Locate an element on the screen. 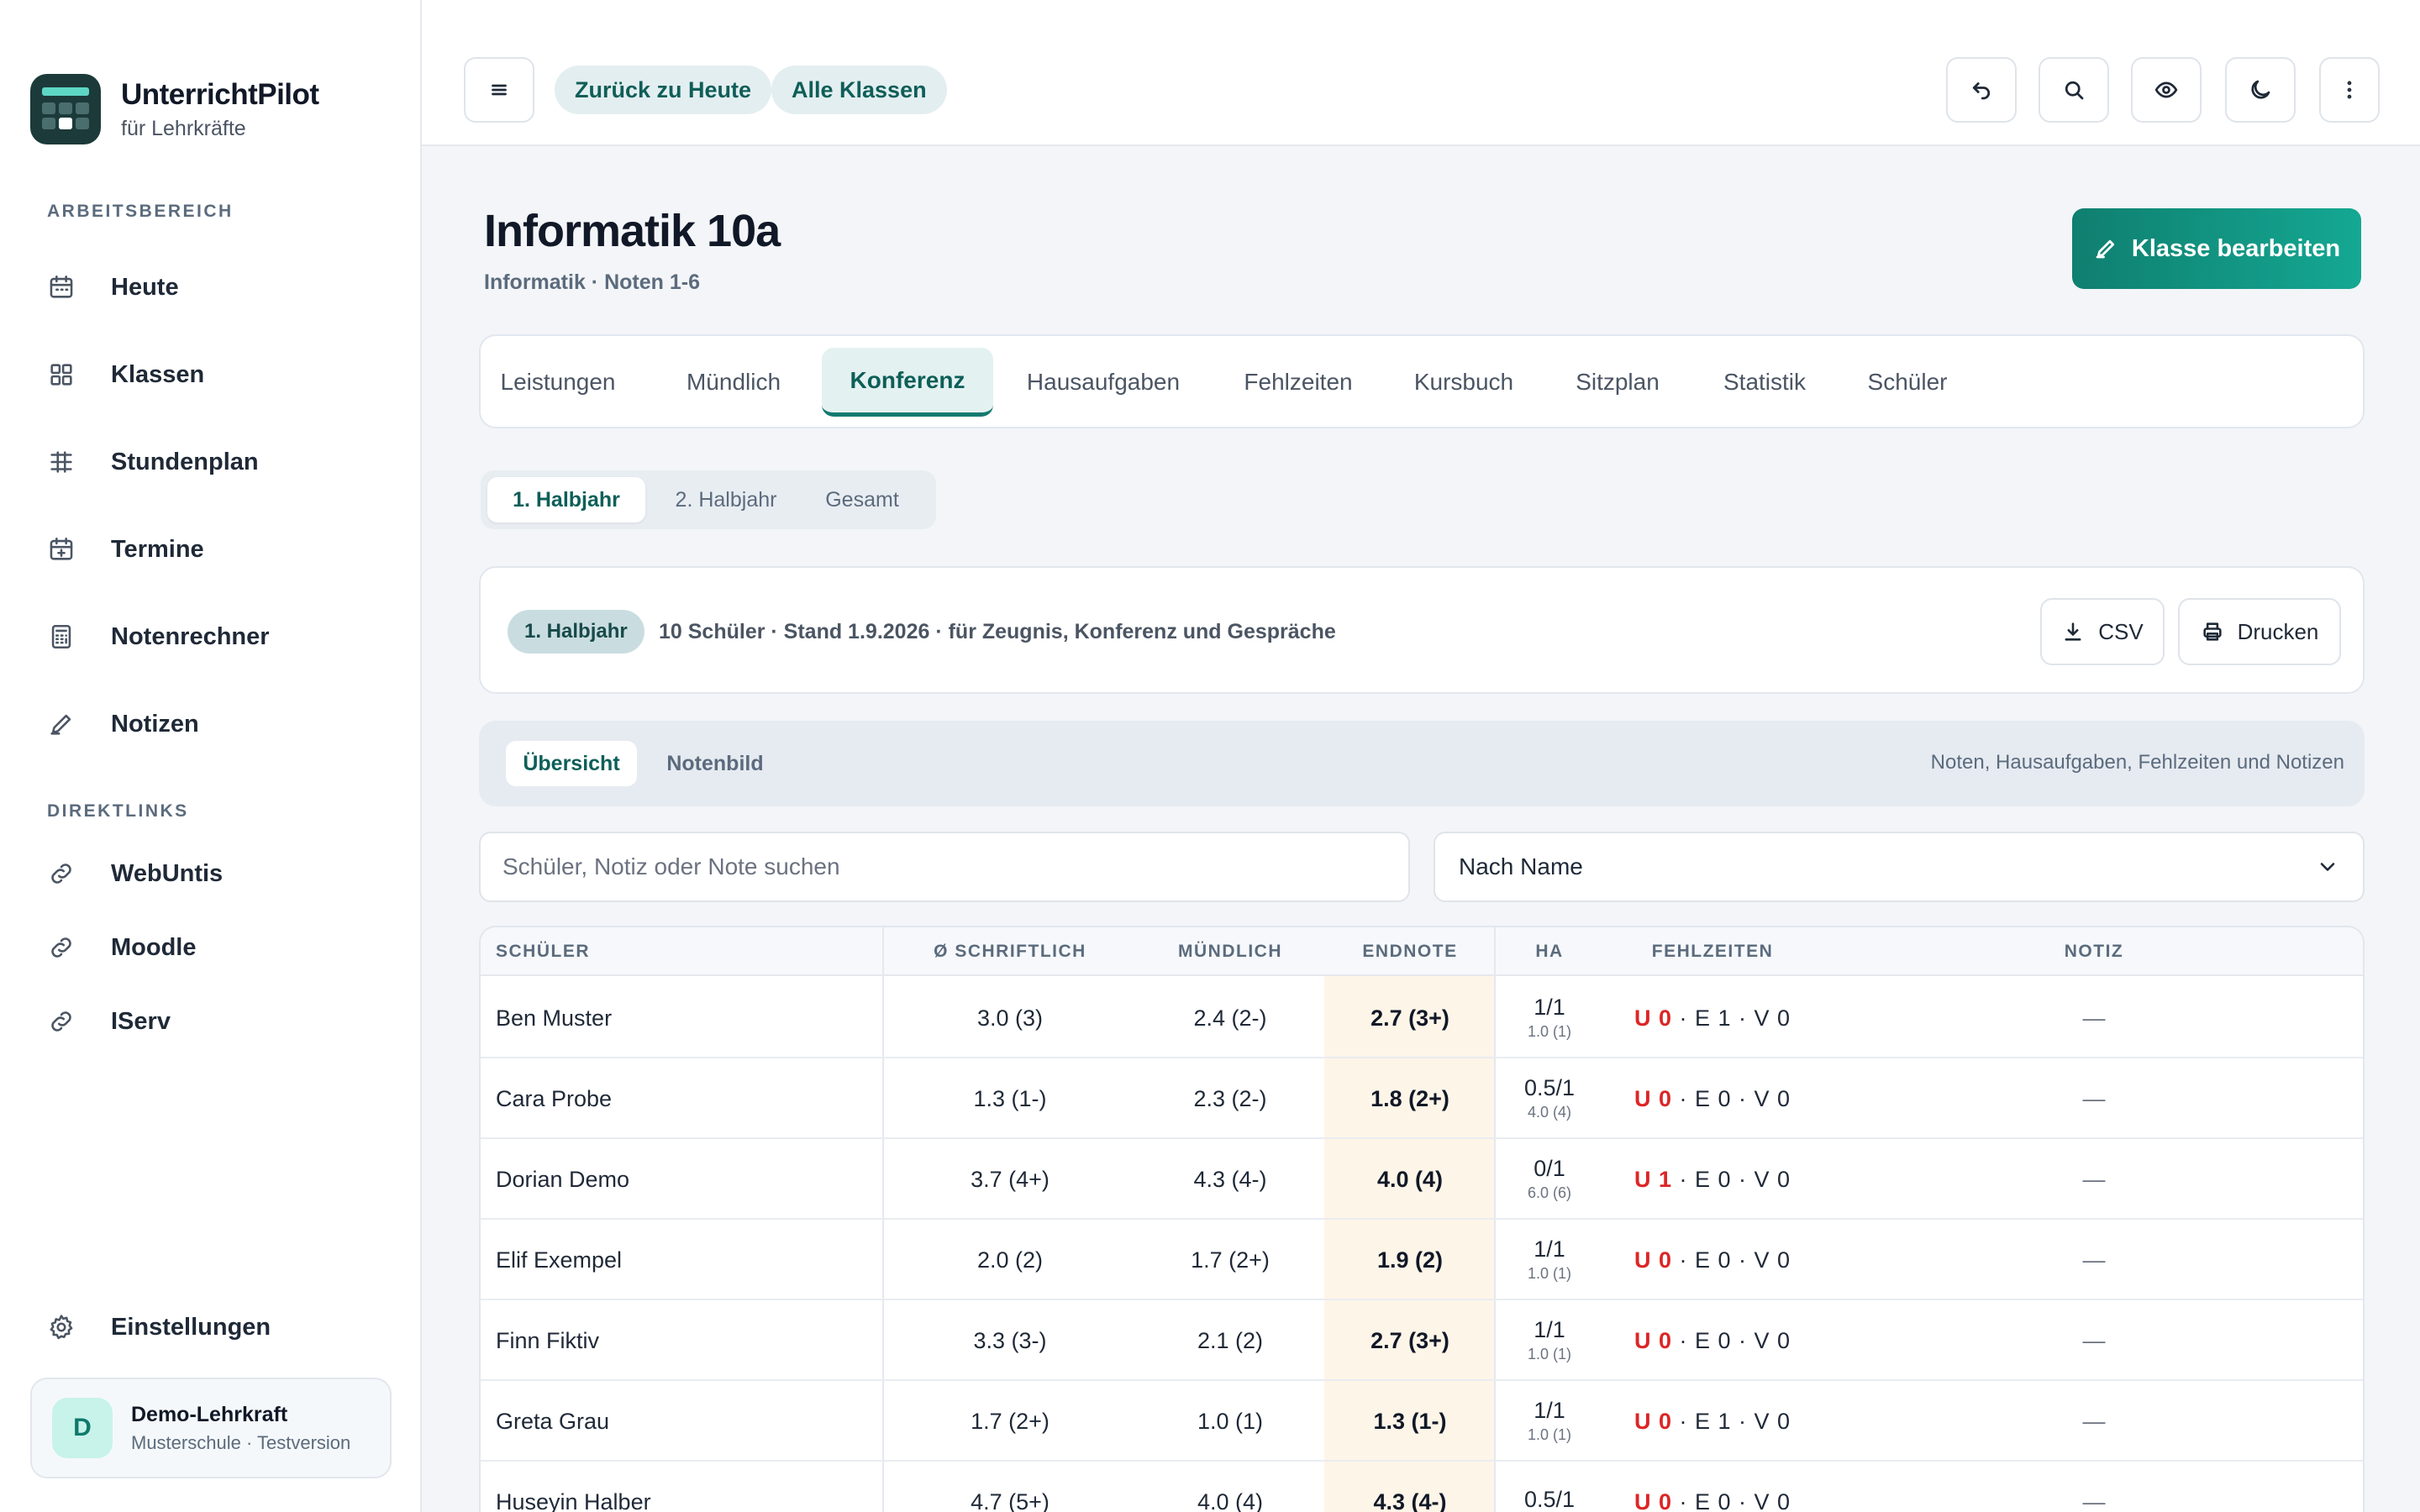 The height and width of the screenshot is (1512, 2420). sidebar-item-termine: Termine is located at coordinates (224, 549).